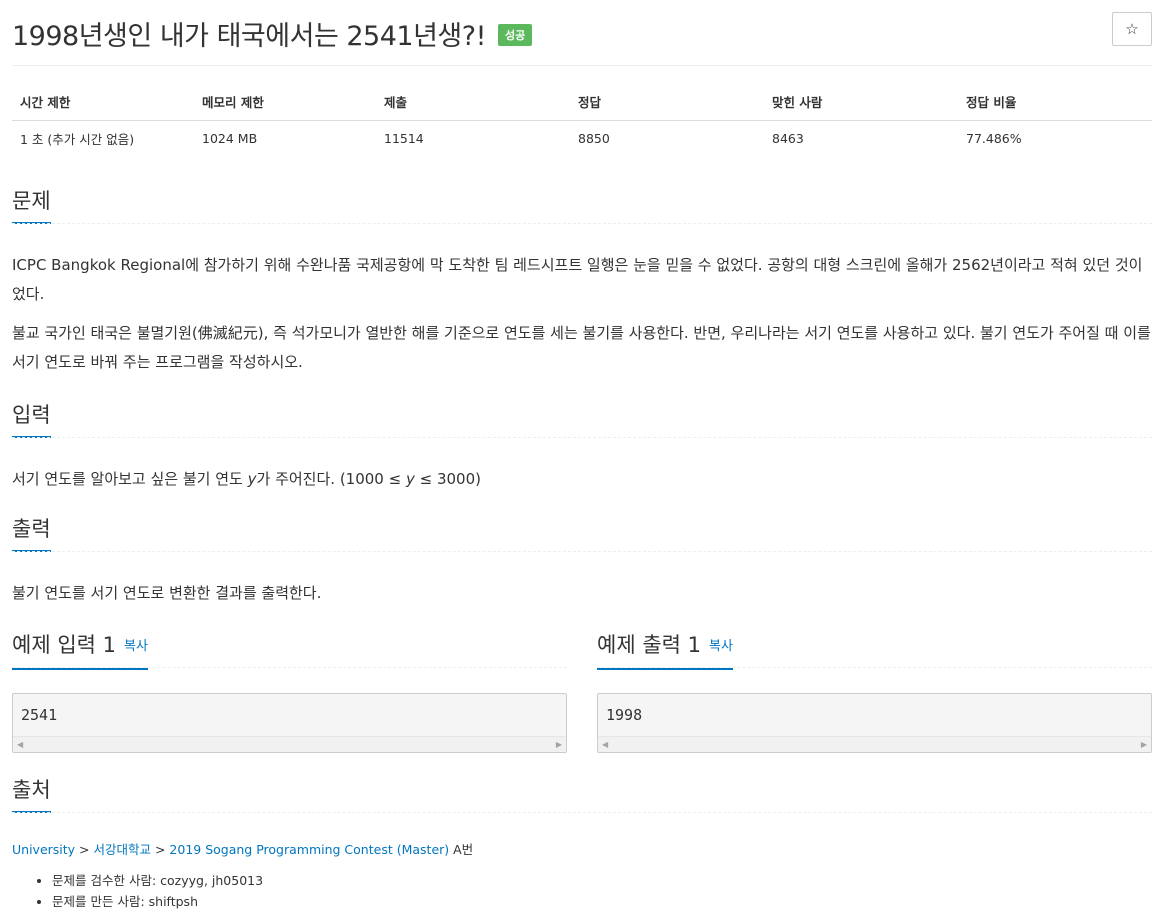 The image size is (1170, 923). What do you see at coordinates (39, 715) in the screenshot?
I see `sample-input-value: 2541` at bounding box center [39, 715].